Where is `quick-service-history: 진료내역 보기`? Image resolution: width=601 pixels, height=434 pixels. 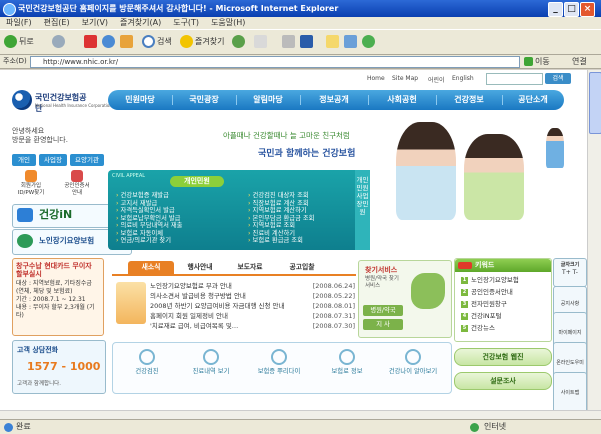
quick-service-history: 진료내역 보기 is located at coordinates (211, 368).